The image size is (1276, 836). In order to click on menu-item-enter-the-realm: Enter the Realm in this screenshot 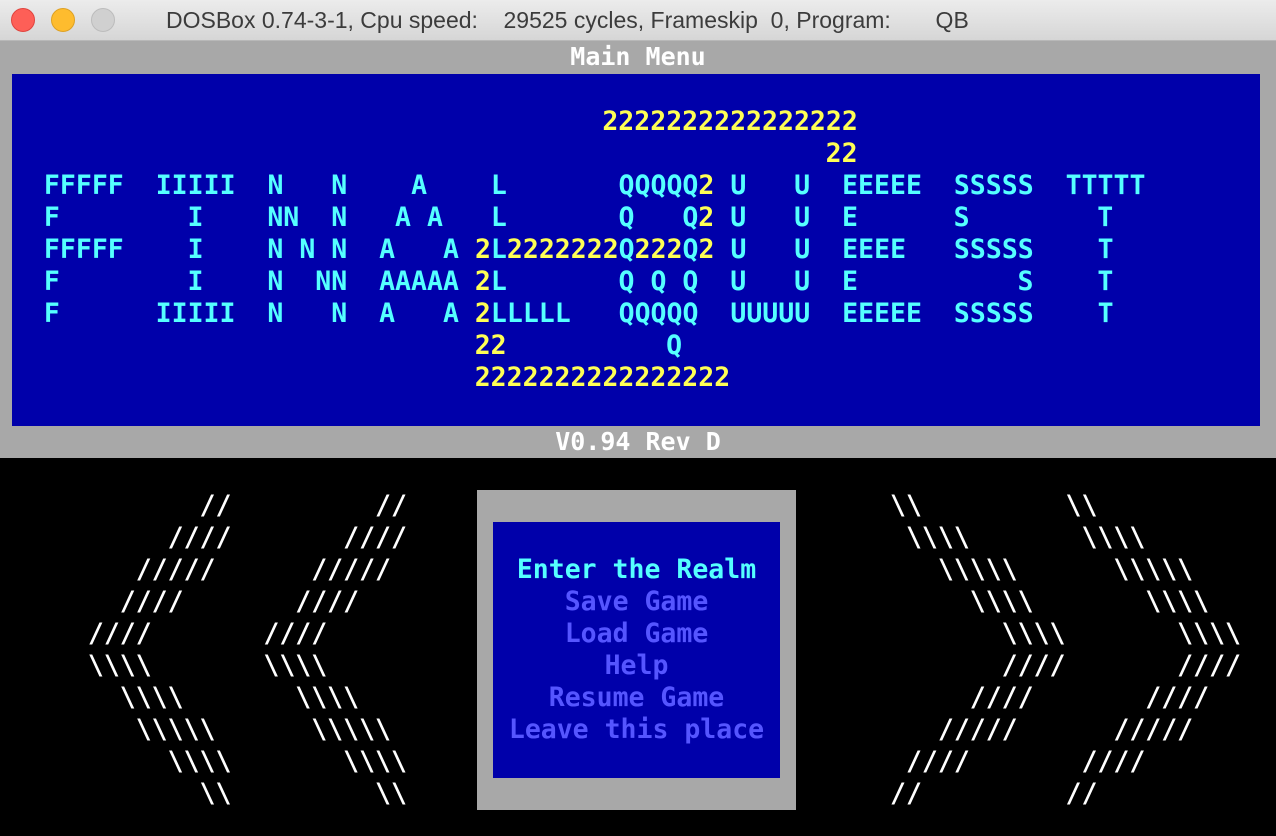, I will do `click(636, 570)`.